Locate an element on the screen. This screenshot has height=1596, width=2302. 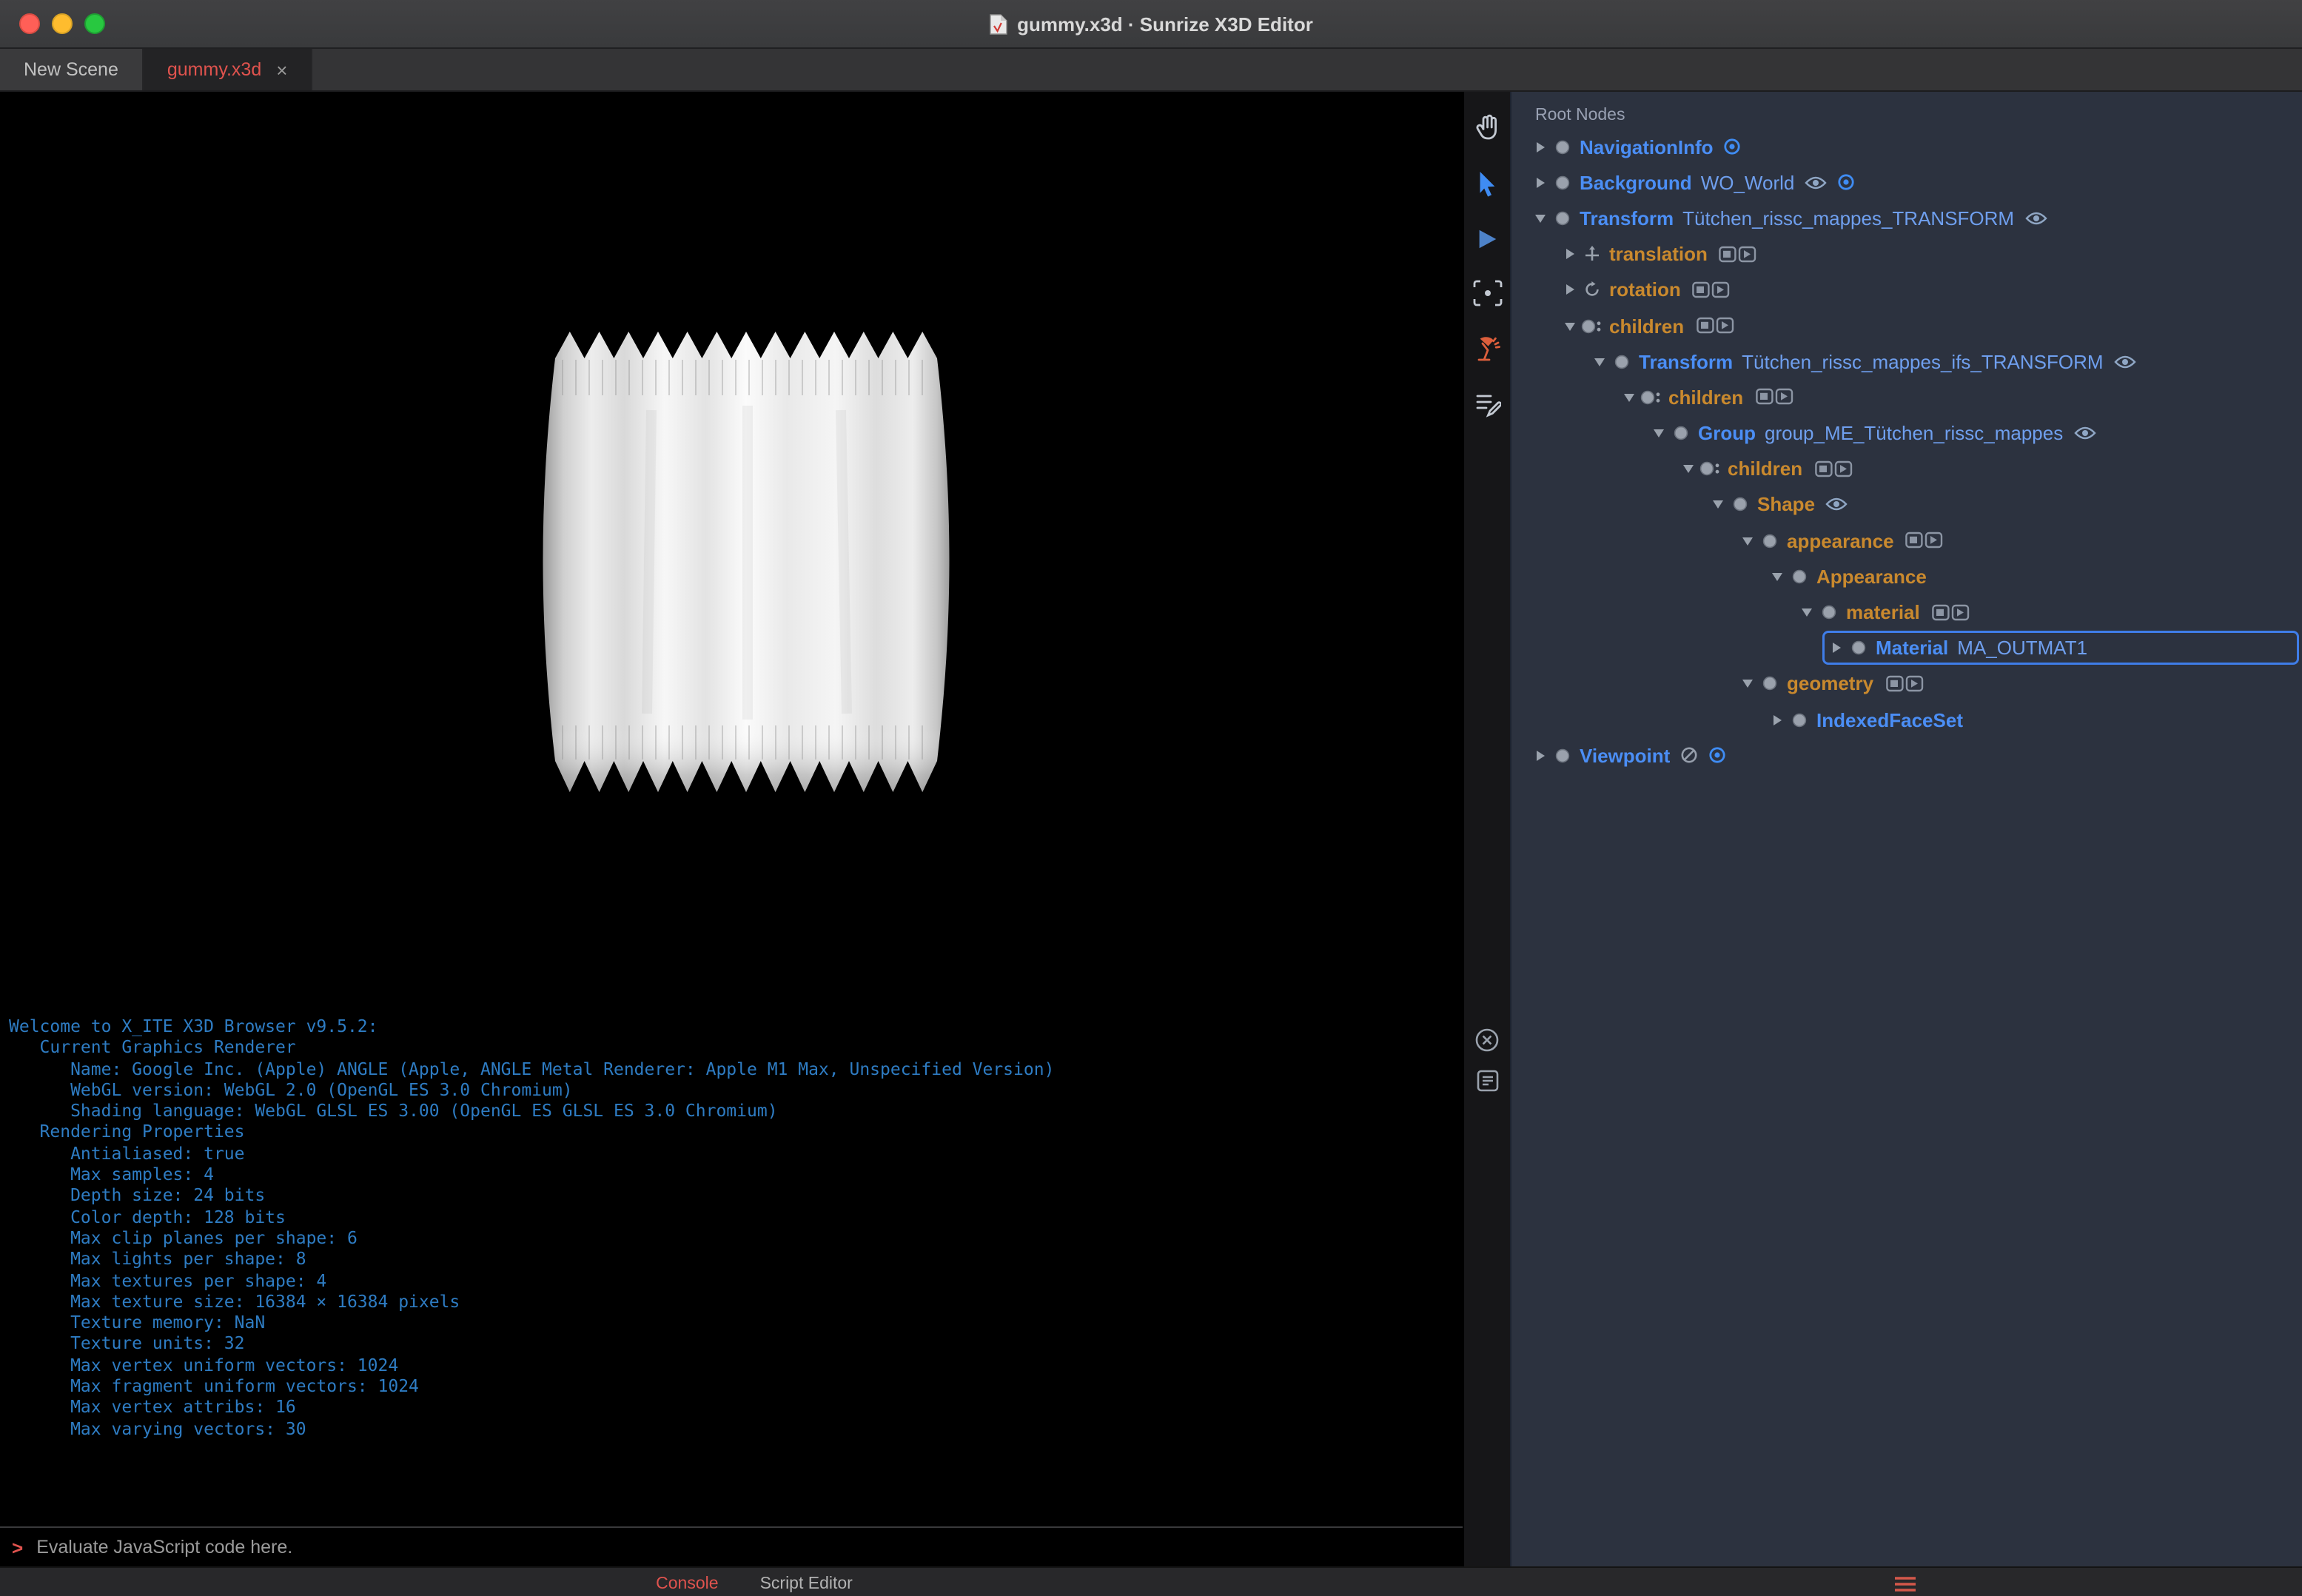
outline-row: Material MA_OUTMAT1 is located at coordinates (1906, 647).